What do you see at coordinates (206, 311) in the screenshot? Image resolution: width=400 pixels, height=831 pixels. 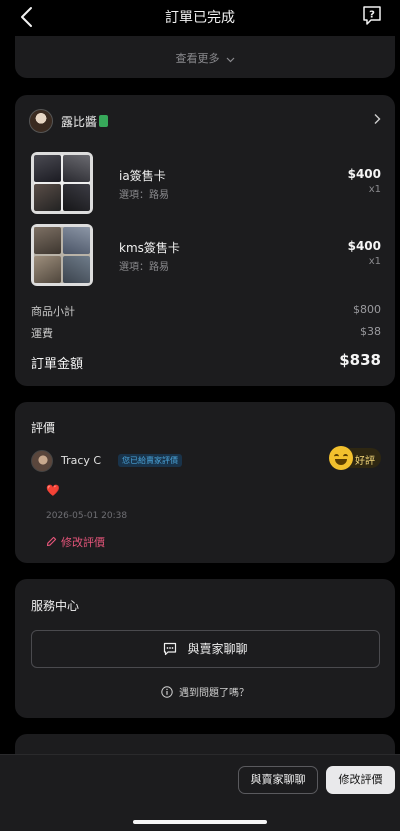 I see `subtotal-row: 商品小計 $800` at bounding box center [206, 311].